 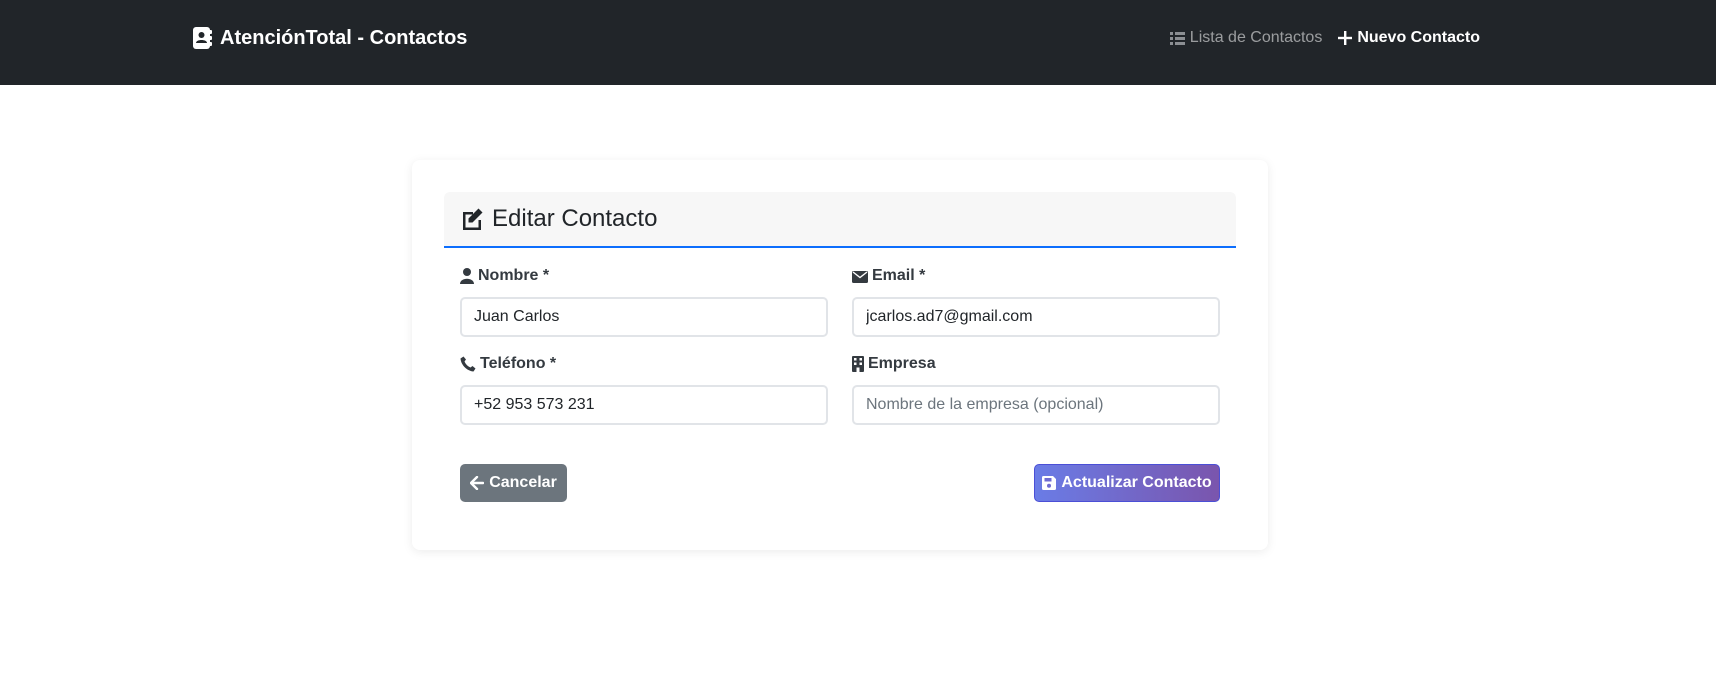 What do you see at coordinates (575, 218) in the screenshot?
I see `page-title: Editar Contacto` at bounding box center [575, 218].